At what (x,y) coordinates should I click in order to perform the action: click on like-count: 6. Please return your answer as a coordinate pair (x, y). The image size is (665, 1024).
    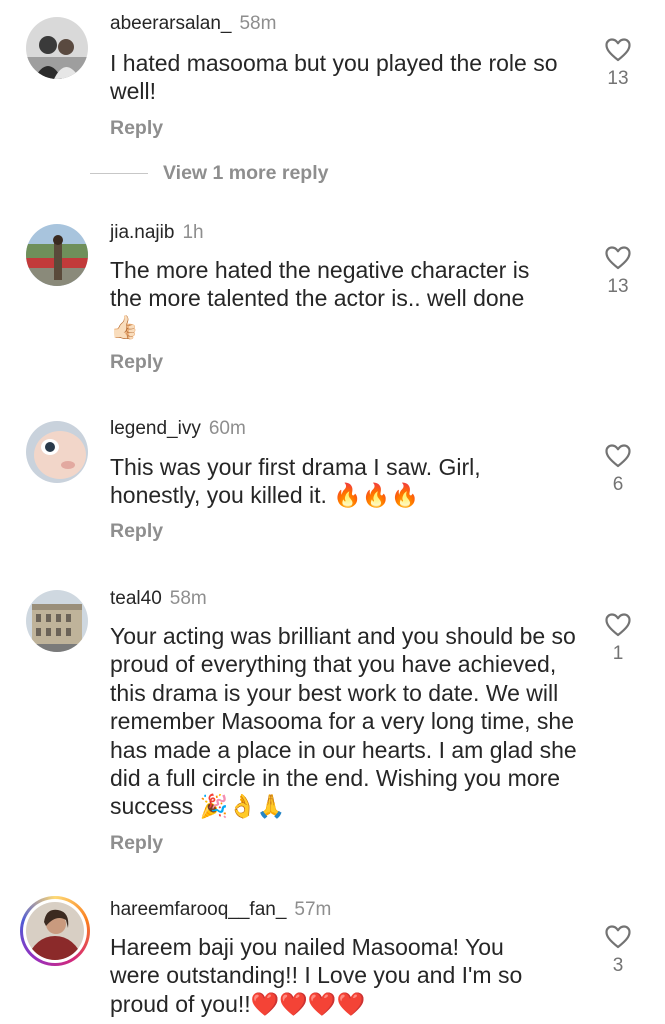
    Looking at the image, I should click on (618, 484).